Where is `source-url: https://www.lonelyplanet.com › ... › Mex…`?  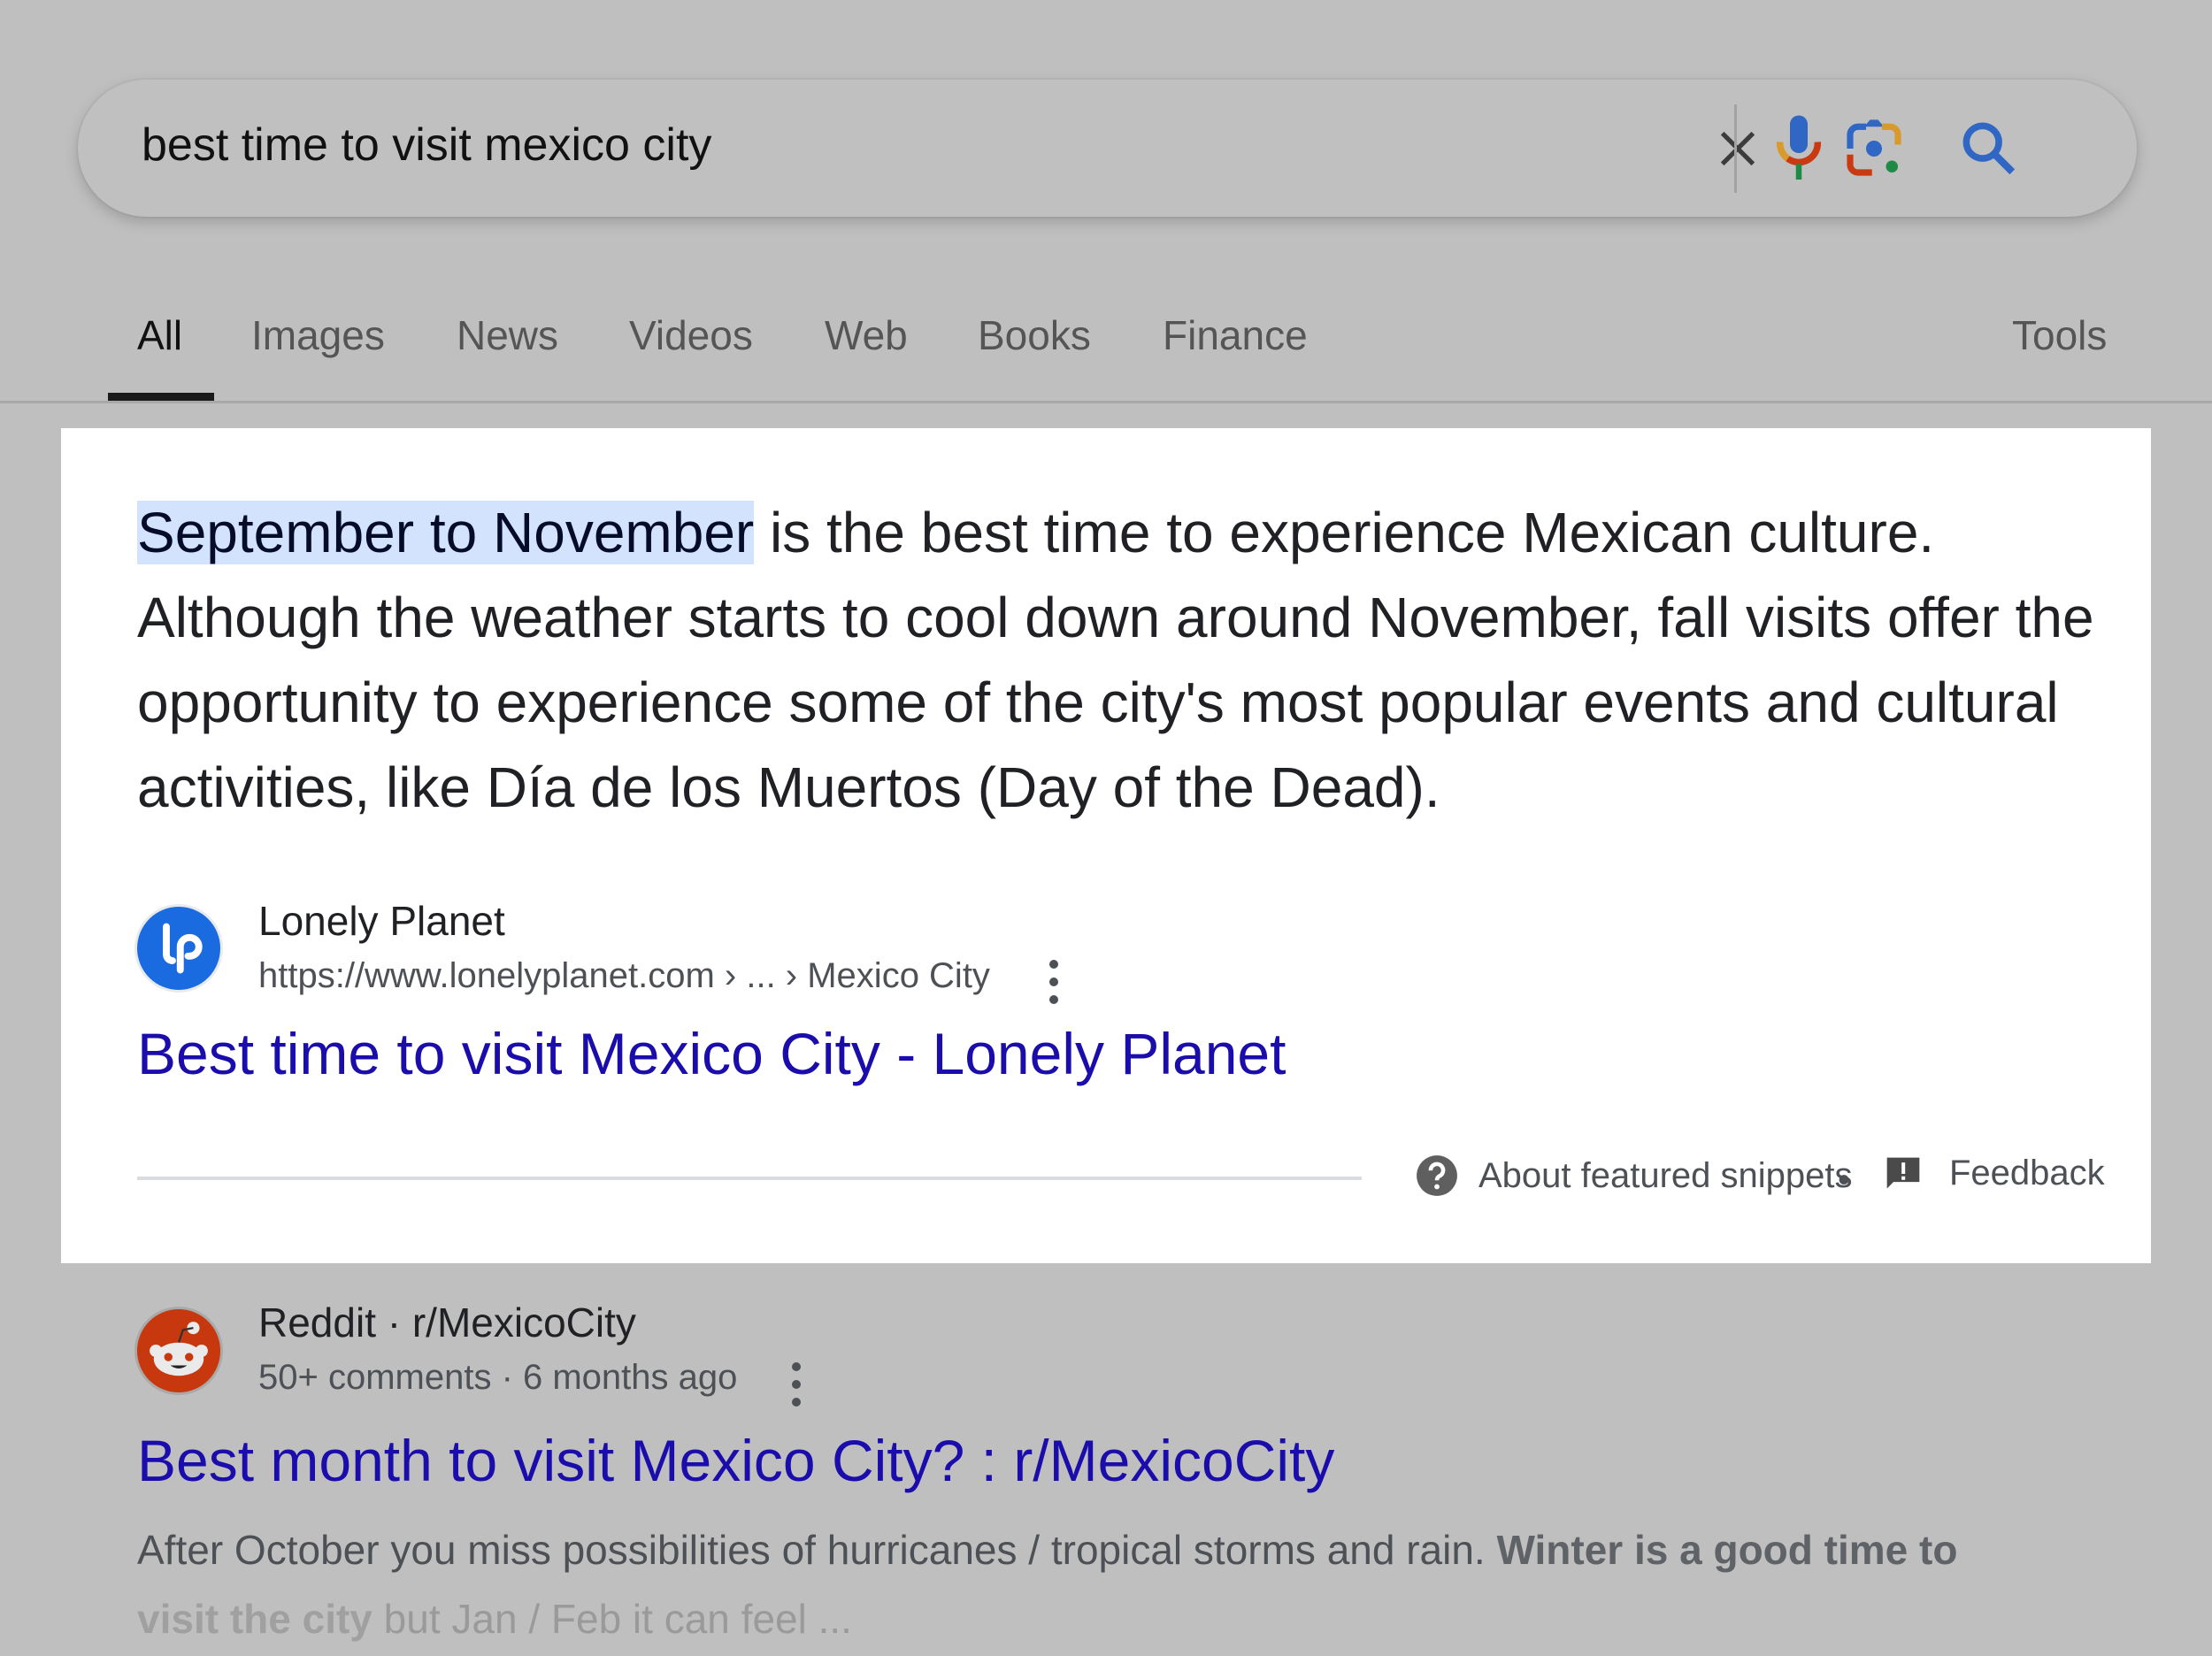
source-url: https://www.lonelyplanet.com › ... › Mex… is located at coordinates (624, 976).